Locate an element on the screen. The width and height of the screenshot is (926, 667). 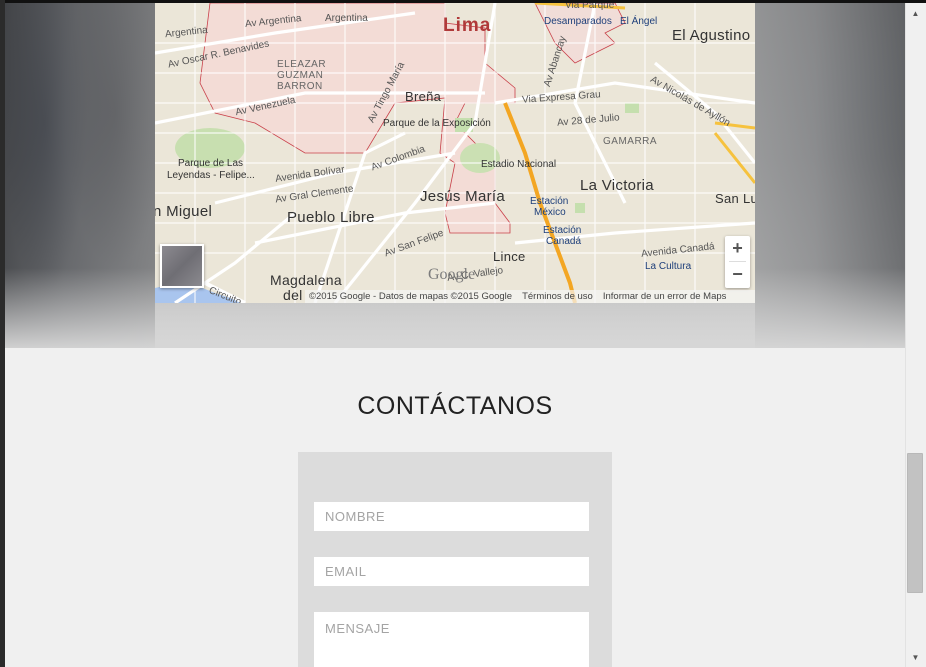
map-zoom-control: + − is located at coordinates (737, 262).